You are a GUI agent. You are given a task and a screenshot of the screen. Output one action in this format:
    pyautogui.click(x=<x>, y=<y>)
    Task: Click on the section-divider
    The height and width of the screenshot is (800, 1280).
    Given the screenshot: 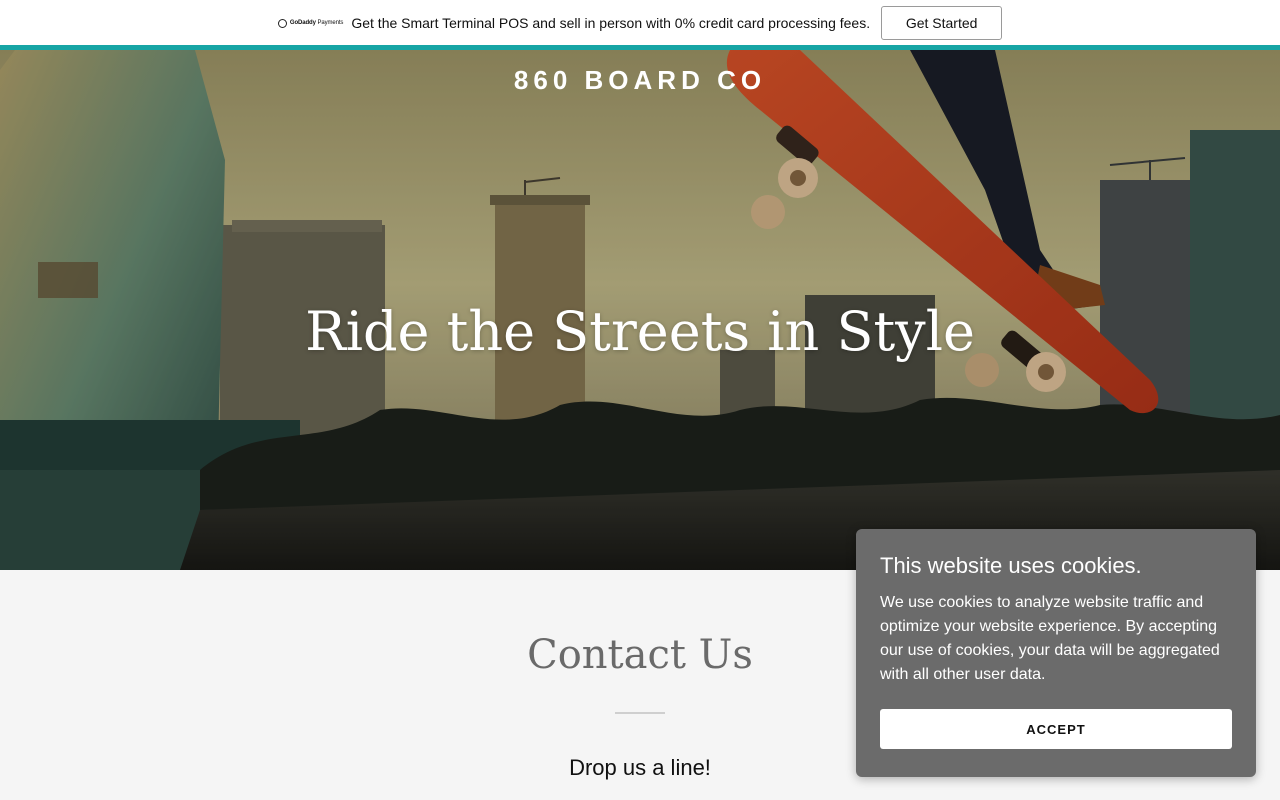 What is the action you would take?
    pyautogui.click(x=640, y=713)
    